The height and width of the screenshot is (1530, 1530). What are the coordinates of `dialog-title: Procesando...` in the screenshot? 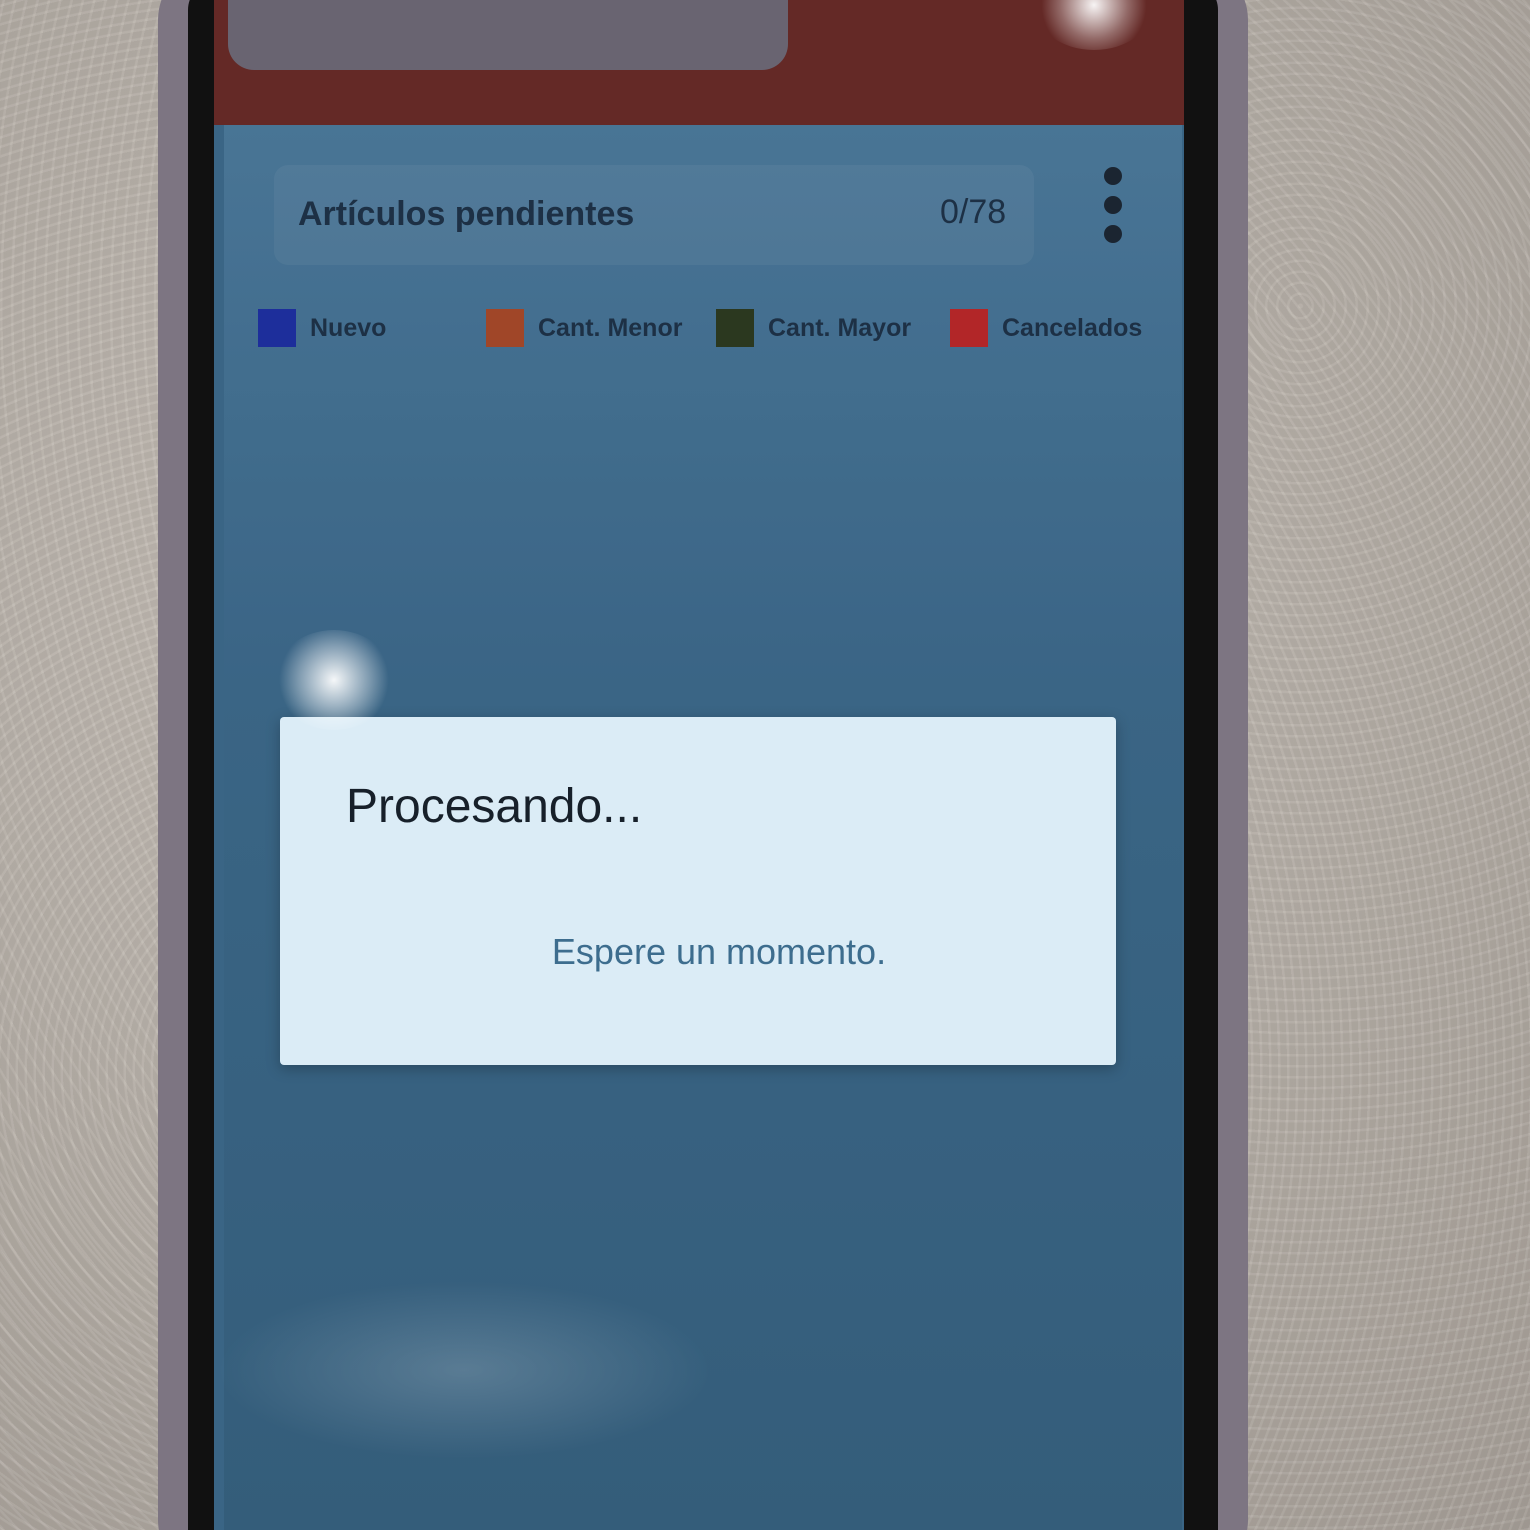 It's located at (494, 806).